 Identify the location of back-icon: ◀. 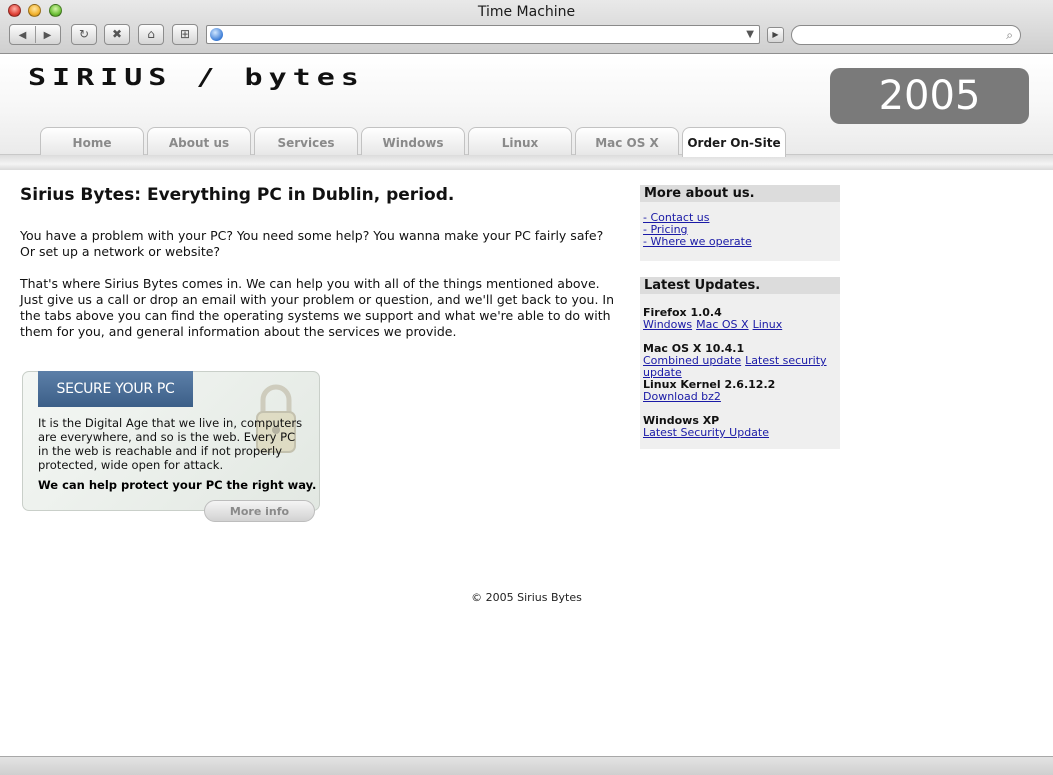
(23, 35).